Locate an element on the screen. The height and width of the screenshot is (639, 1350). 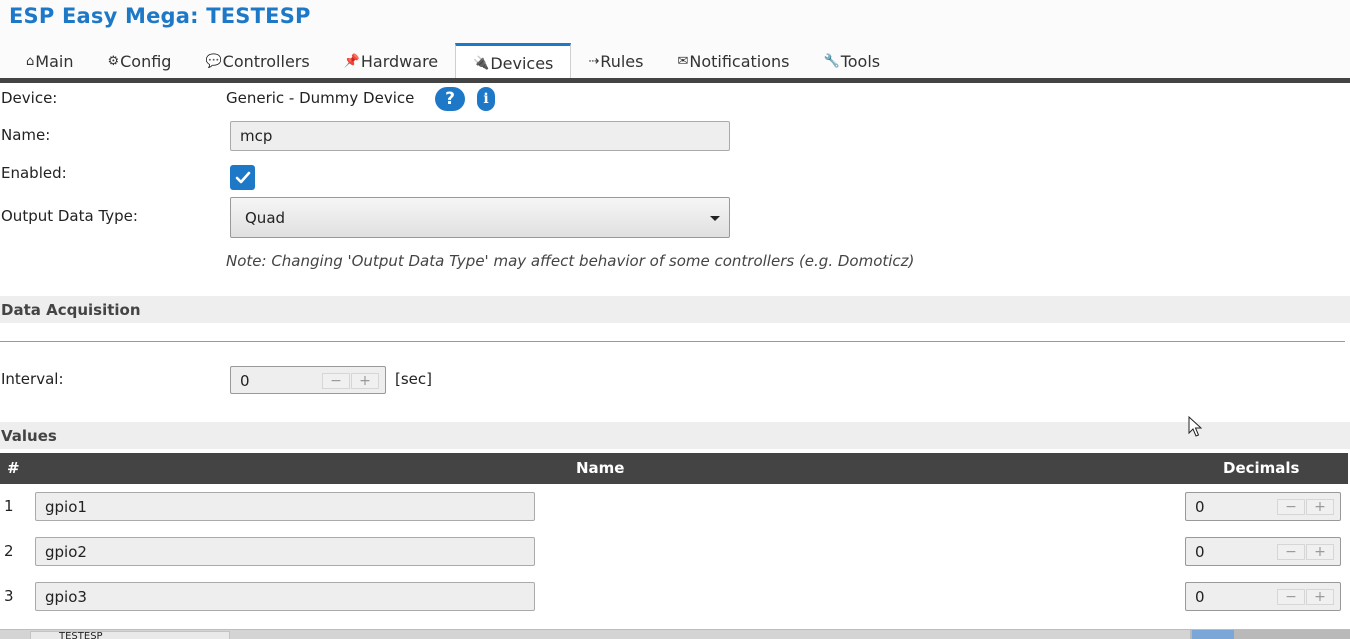
enabled-checkbox is located at coordinates (242, 177).